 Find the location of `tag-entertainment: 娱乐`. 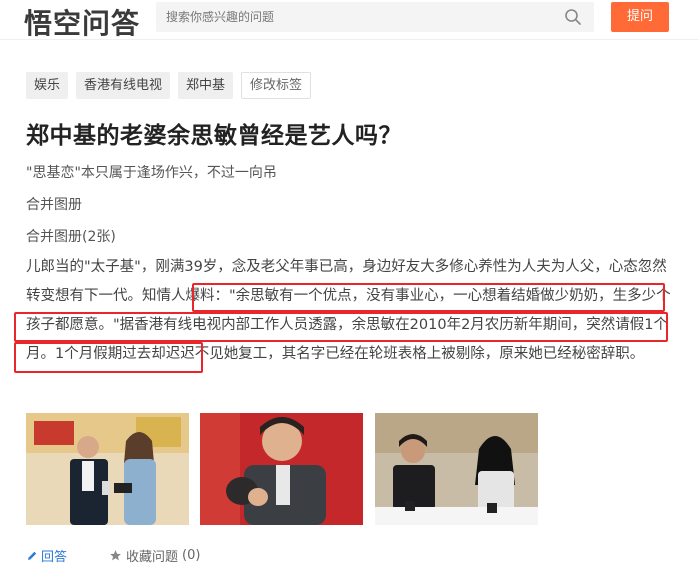

tag-entertainment: 娱乐 is located at coordinates (47, 85).